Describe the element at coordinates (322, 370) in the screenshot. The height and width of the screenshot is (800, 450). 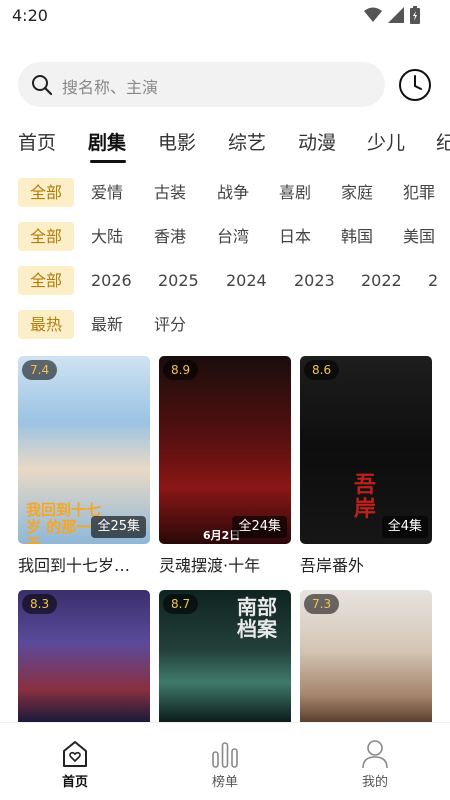
I see `rating-badge: 8.6` at that location.